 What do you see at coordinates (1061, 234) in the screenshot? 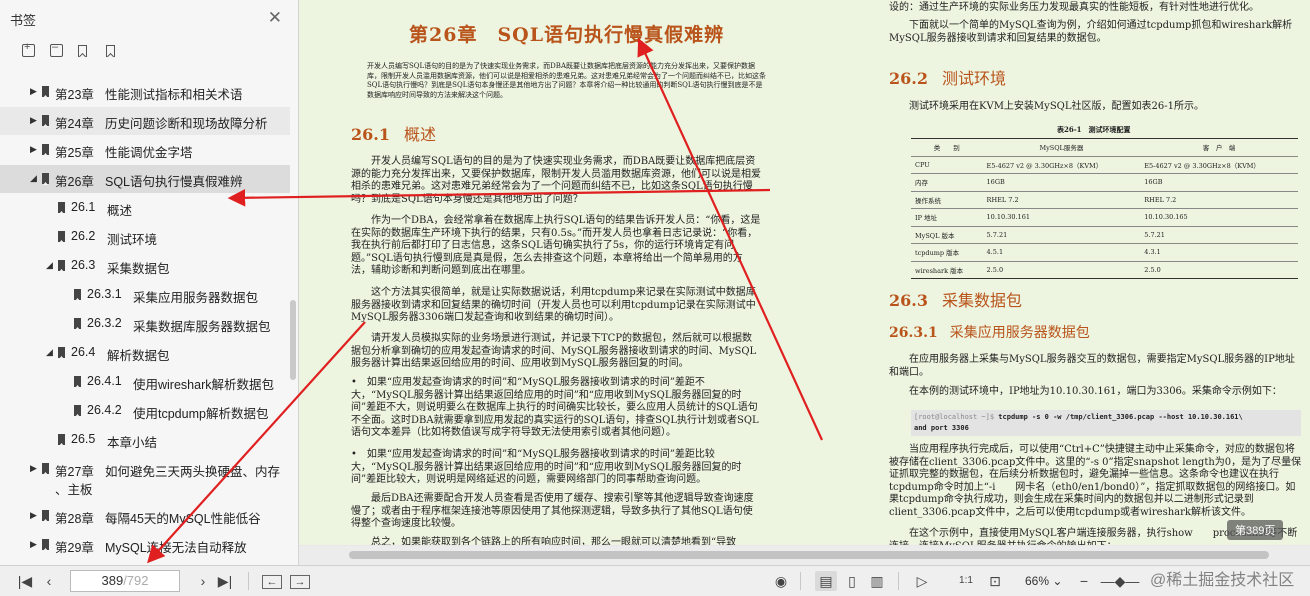
I see `table-cell: 5.7.21` at bounding box center [1061, 234].